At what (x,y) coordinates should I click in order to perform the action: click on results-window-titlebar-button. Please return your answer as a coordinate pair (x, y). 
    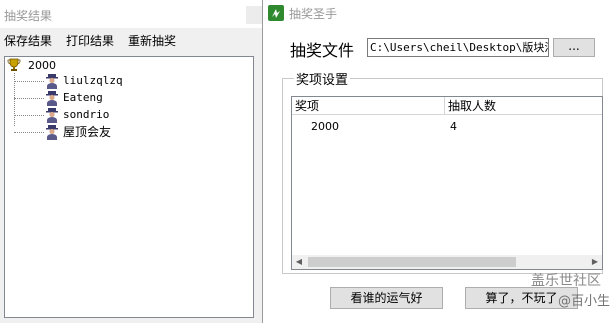
    Looking at the image, I should click on (254, 15).